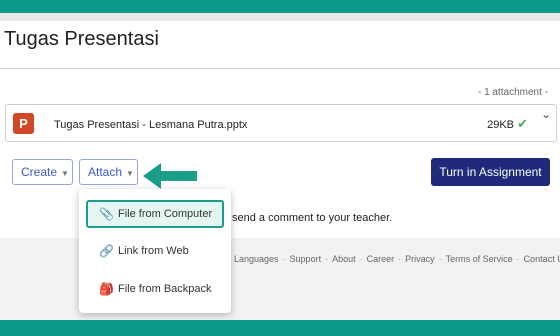 This screenshot has height=336, width=560. I want to click on create-button-label: Create, so click(39, 172).